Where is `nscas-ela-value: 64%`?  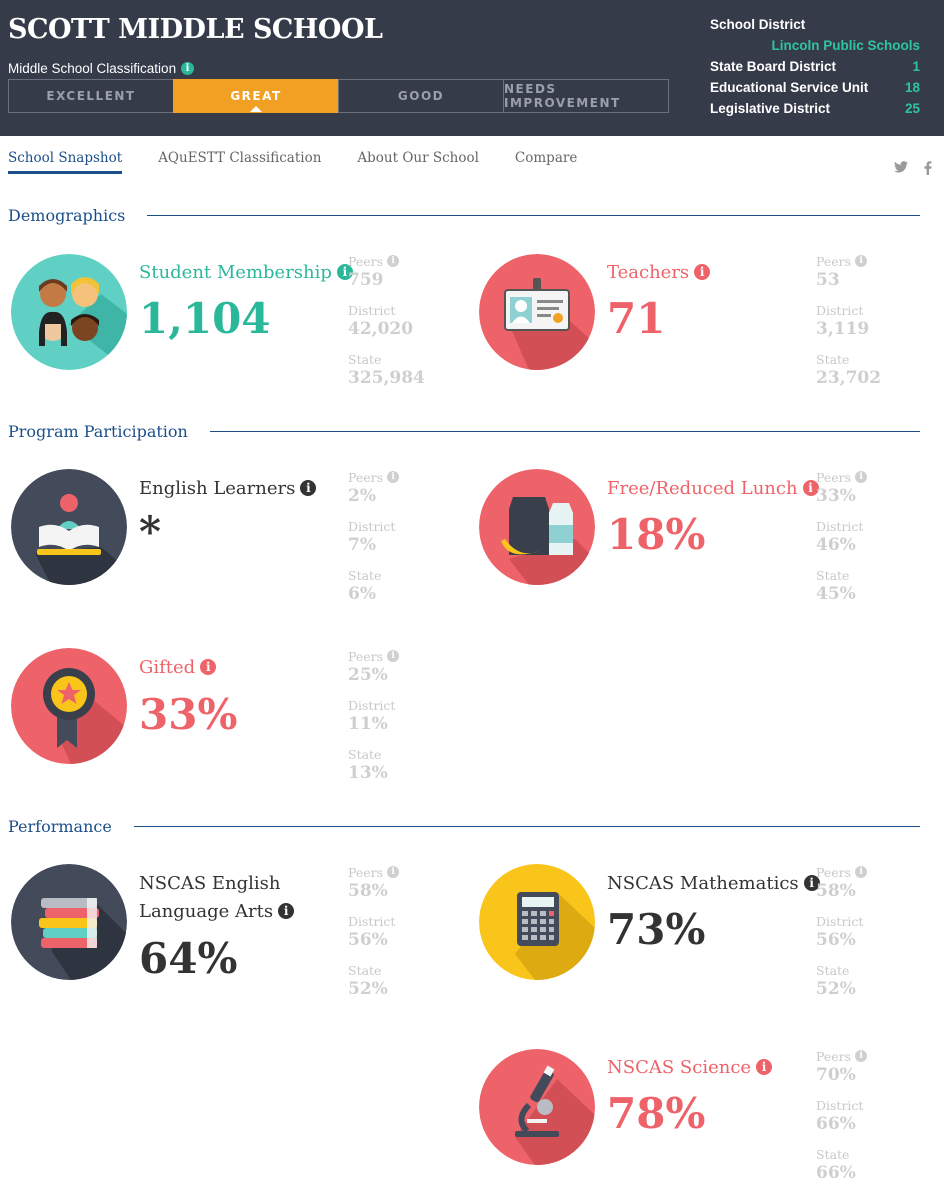 nscas-ela-value: 64% is located at coordinates (188, 958).